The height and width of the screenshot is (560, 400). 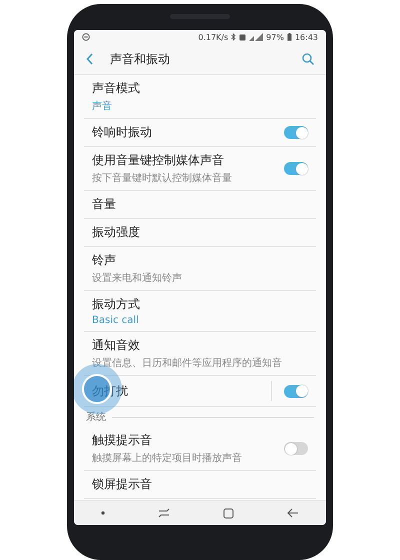 What do you see at coordinates (200, 484) in the screenshot?
I see `settings-item: 锁屏提示音` at bounding box center [200, 484].